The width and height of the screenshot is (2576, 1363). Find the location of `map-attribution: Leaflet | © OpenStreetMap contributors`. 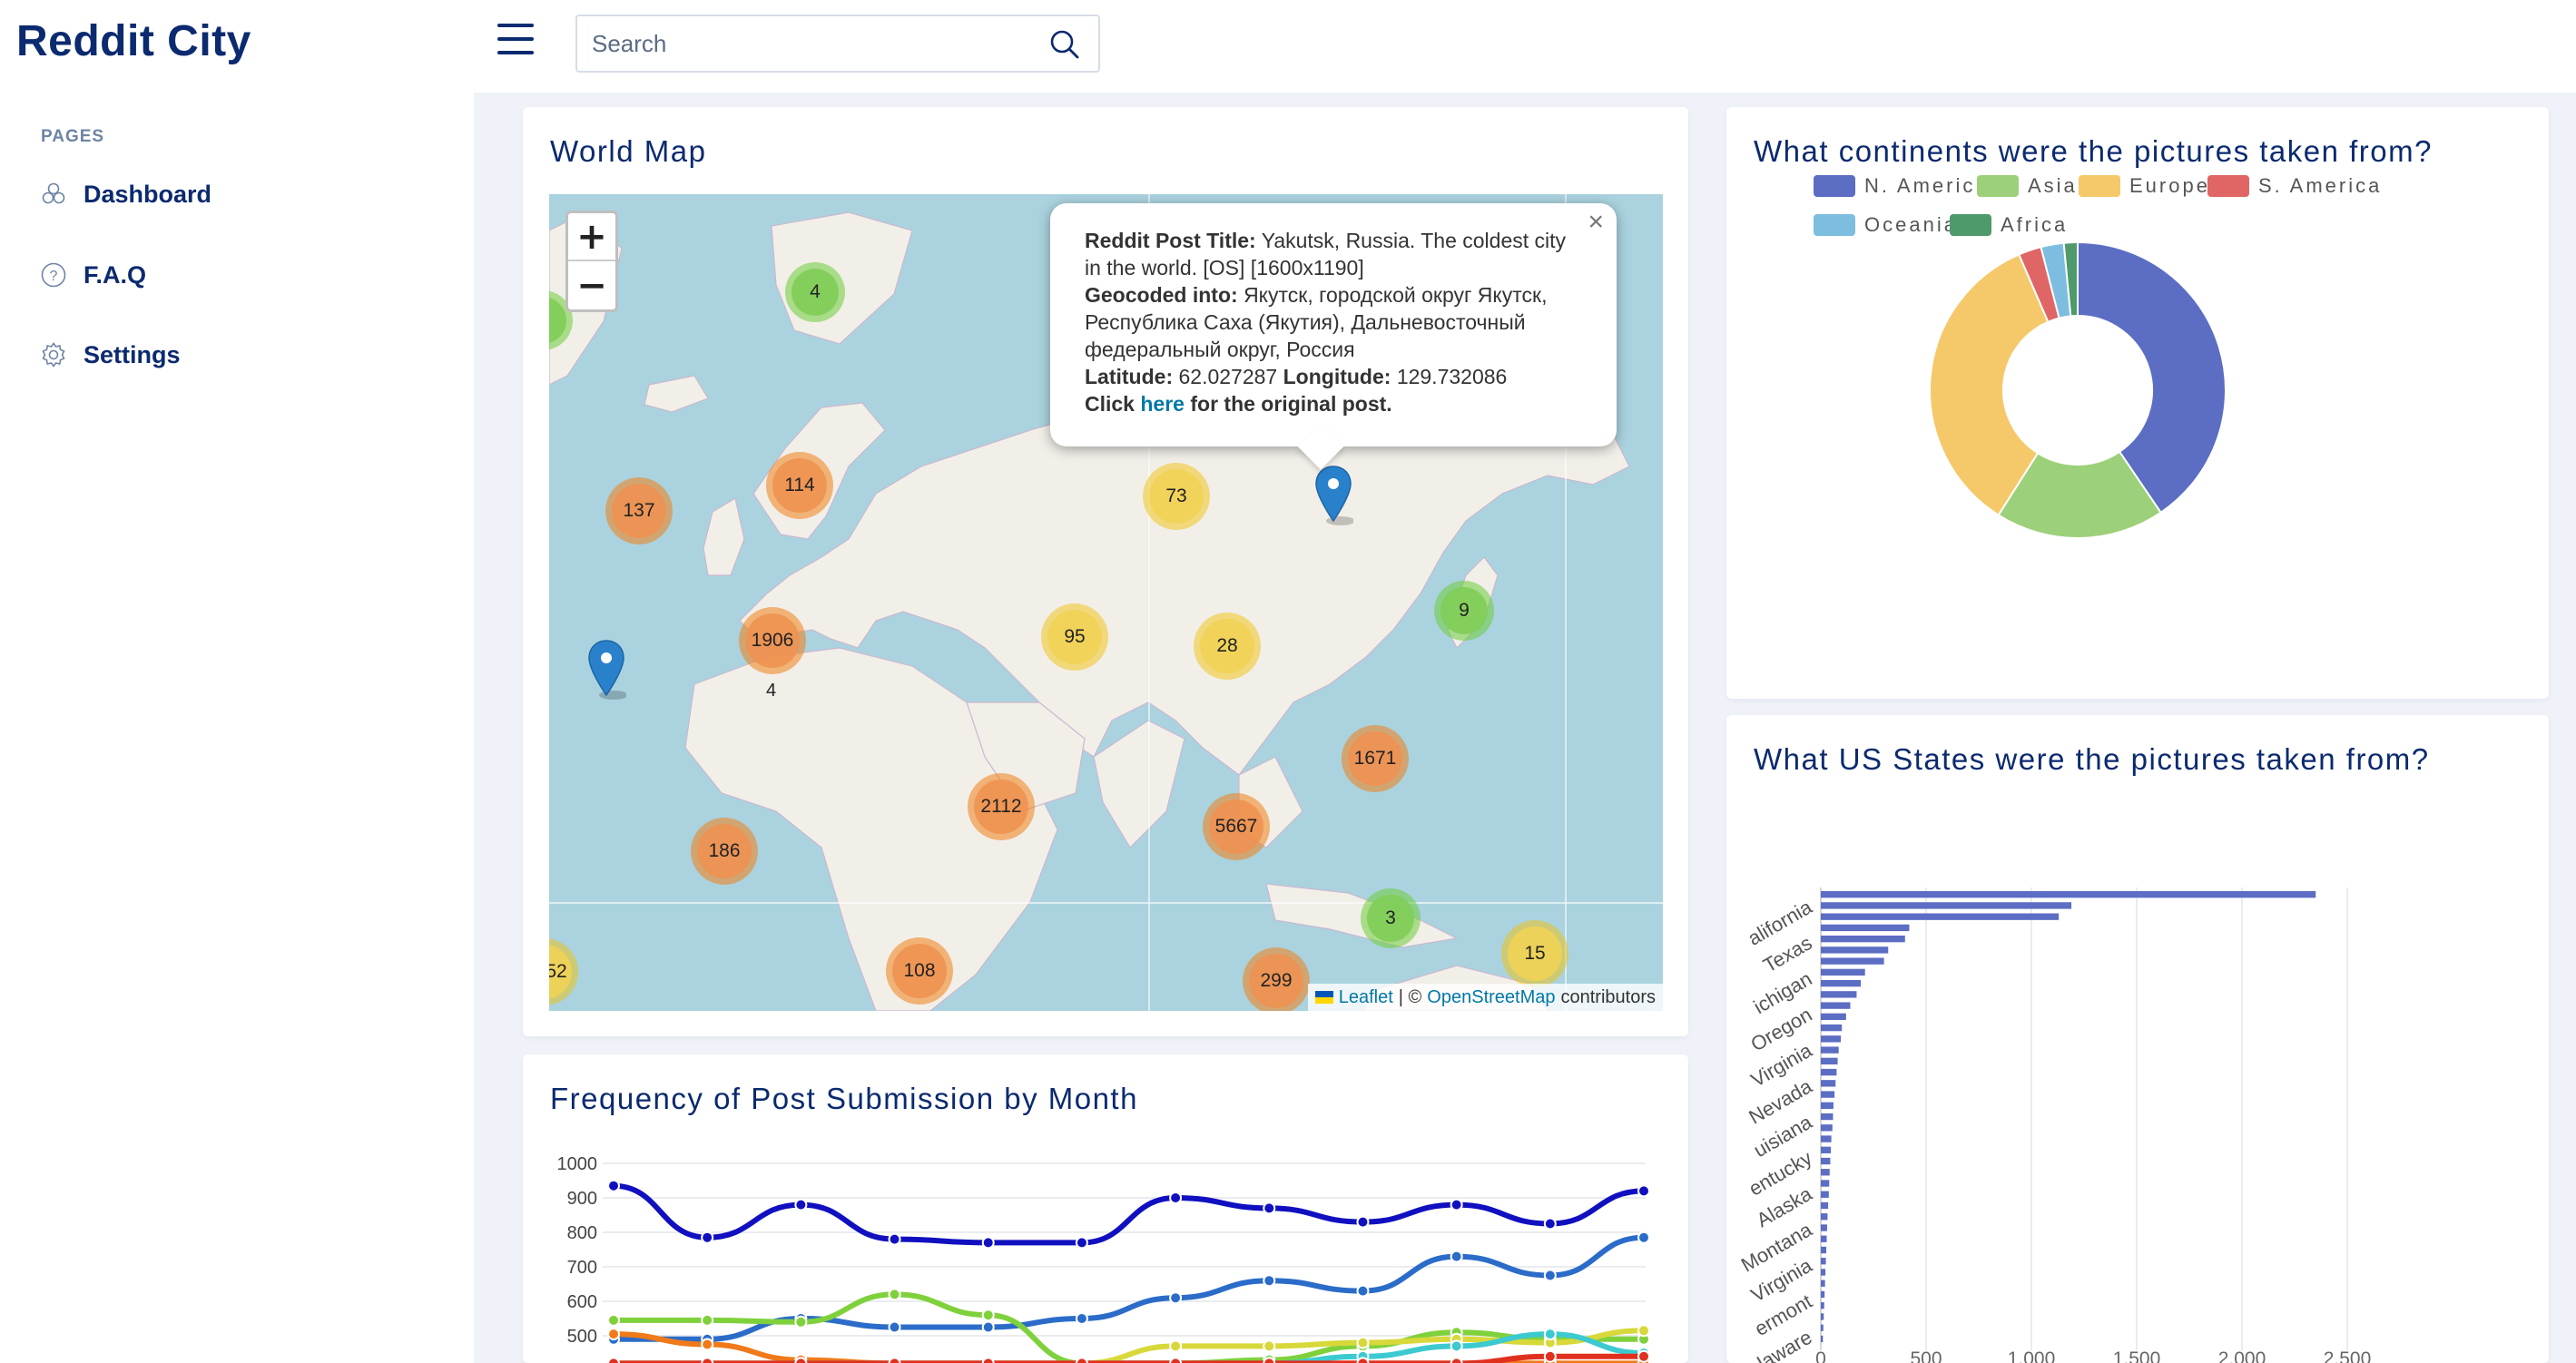

map-attribution: Leaflet | © OpenStreetMap contributors is located at coordinates (1485, 998).